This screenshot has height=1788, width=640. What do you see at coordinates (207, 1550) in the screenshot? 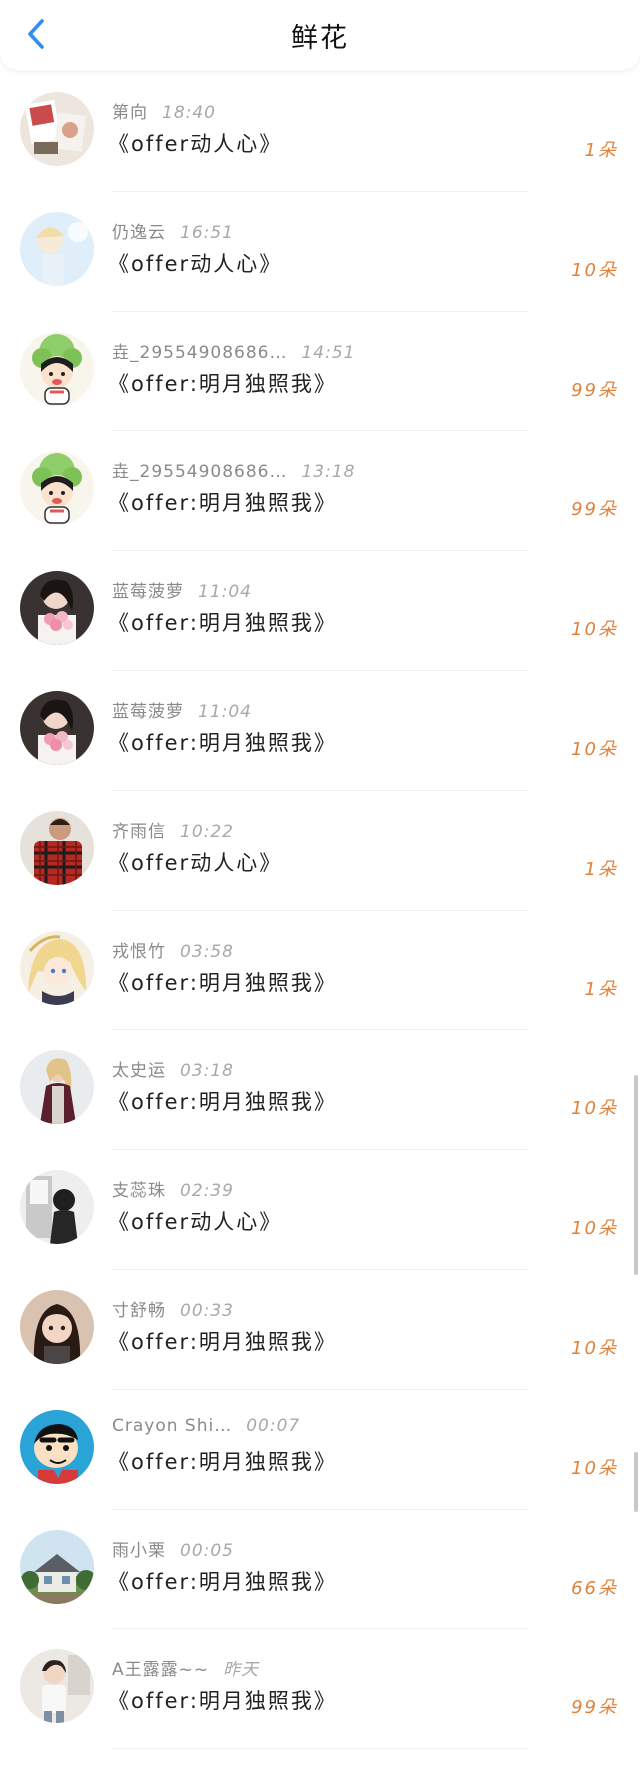
I see `sent-time: 00:05` at bounding box center [207, 1550].